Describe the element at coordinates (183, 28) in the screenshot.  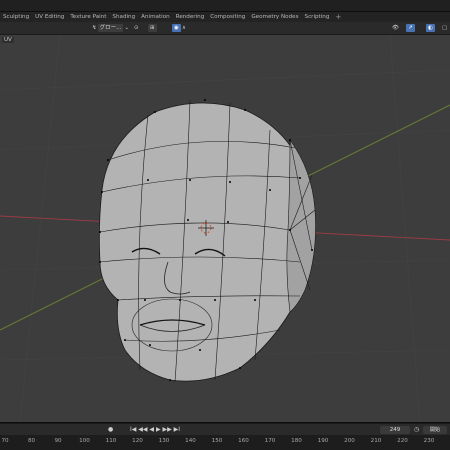
I see `proportional-falloff-icon: ∧` at that location.